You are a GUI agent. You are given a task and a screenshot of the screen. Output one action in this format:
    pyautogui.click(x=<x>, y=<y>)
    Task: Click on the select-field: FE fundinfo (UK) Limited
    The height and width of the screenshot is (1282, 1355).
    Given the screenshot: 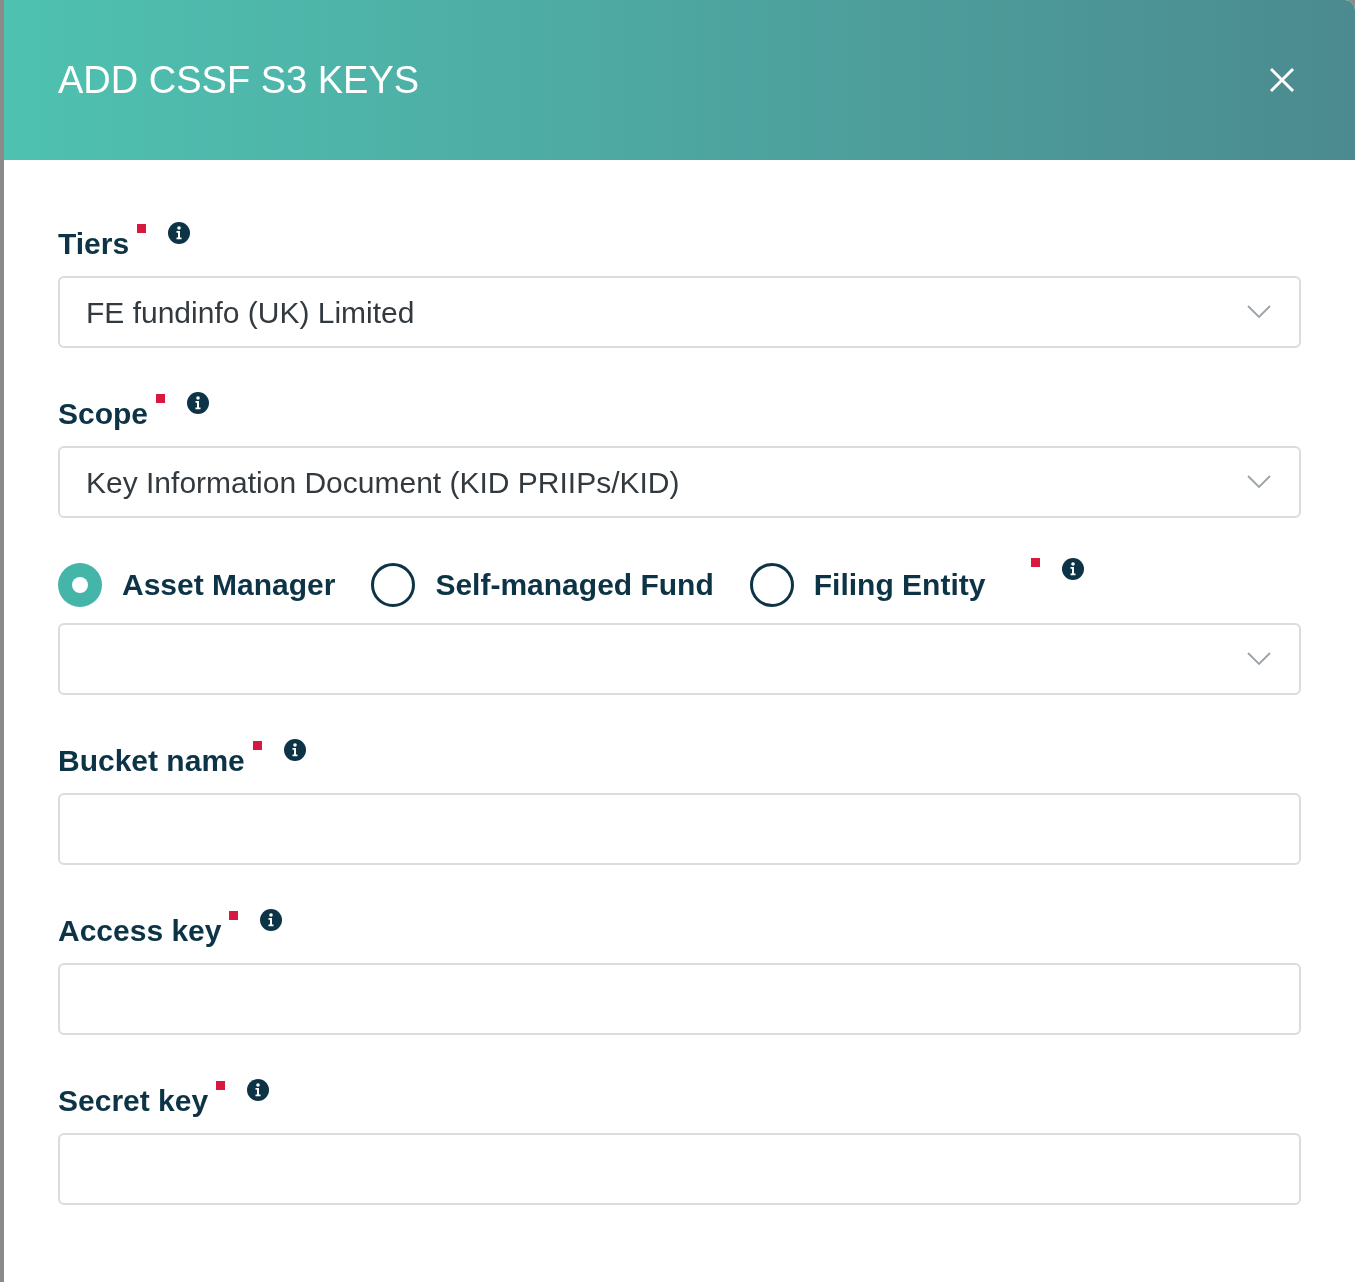 What is the action you would take?
    pyautogui.click(x=679, y=312)
    